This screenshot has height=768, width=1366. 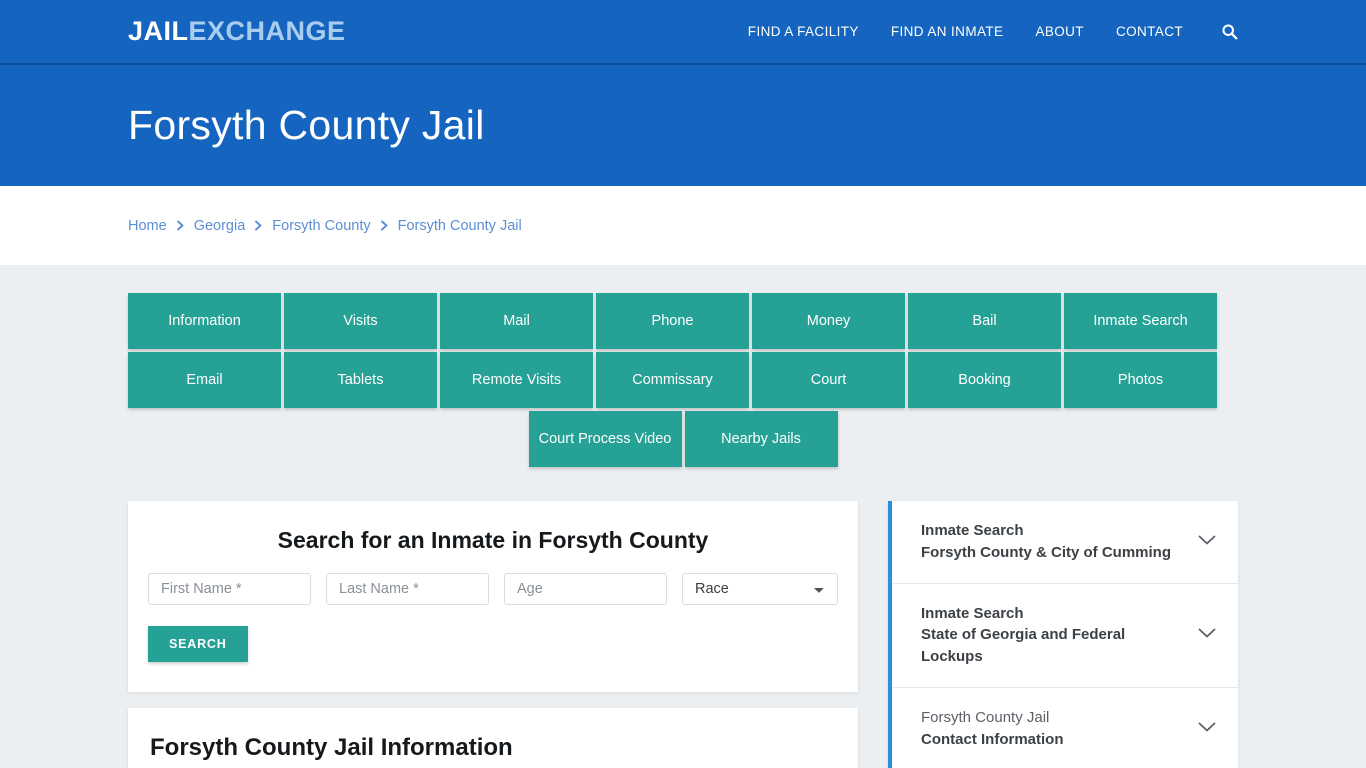 What do you see at coordinates (198, 644) in the screenshot?
I see `search-button: SEARCH` at bounding box center [198, 644].